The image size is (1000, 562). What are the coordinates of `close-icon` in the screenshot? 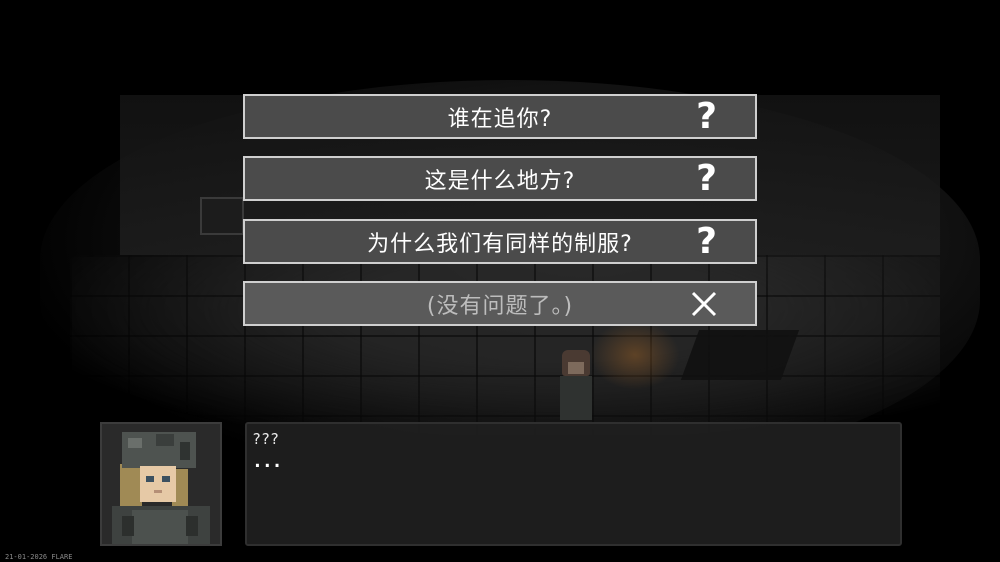 It's located at (704, 303).